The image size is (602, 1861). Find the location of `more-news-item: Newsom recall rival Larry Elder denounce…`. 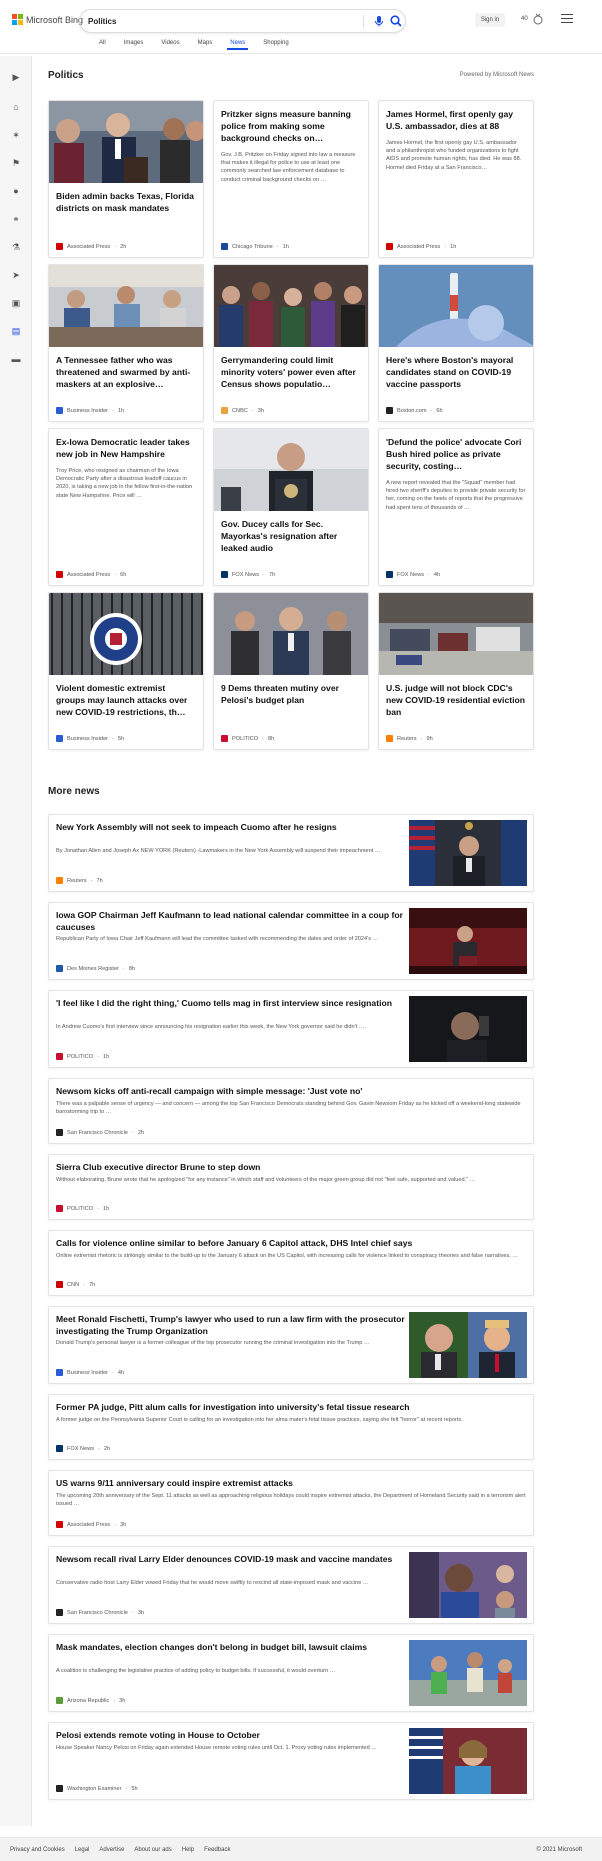

more-news-item: Newsom recall rival Larry Elder denounce… is located at coordinates (291, 1585).